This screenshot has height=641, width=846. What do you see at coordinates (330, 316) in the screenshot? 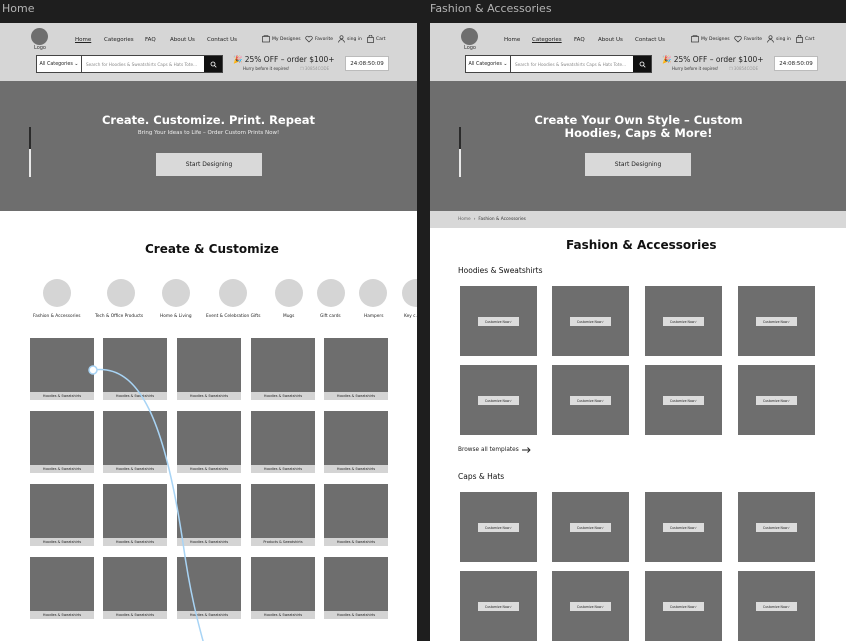
I see `category-label: Gift cards` at bounding box center [330, 316].